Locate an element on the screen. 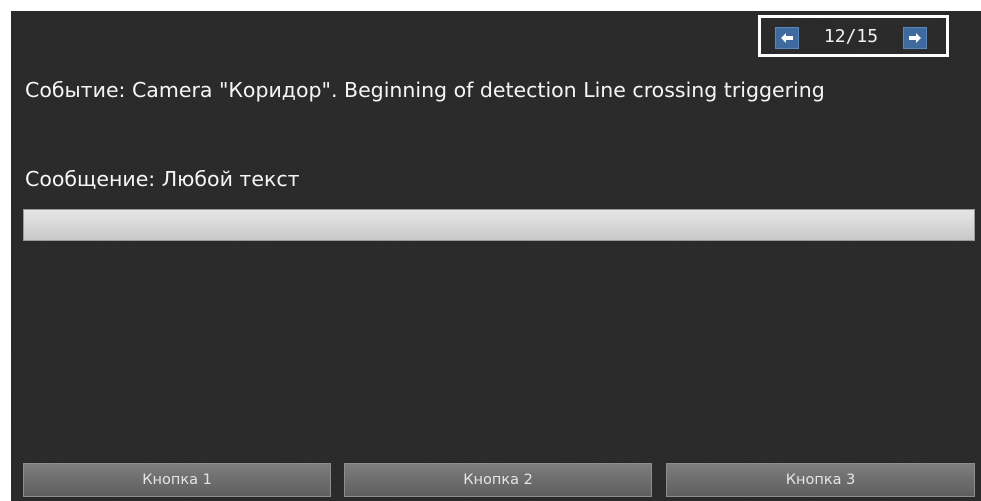  arrow-right-icon is located at coordinates (915, 38).